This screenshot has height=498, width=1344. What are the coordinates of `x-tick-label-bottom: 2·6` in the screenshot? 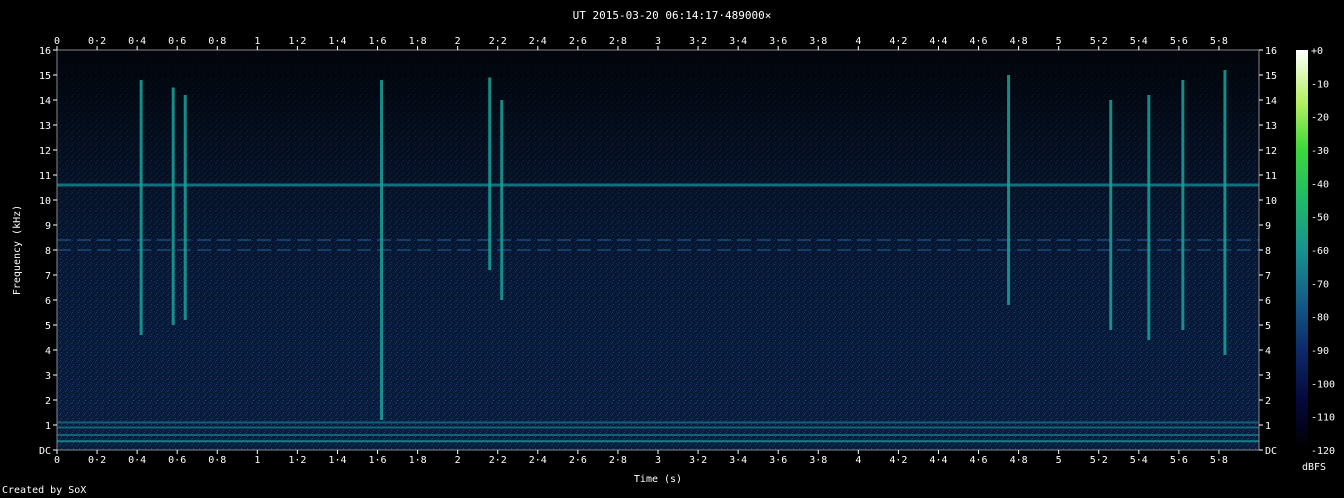 It's located at (578, 460).